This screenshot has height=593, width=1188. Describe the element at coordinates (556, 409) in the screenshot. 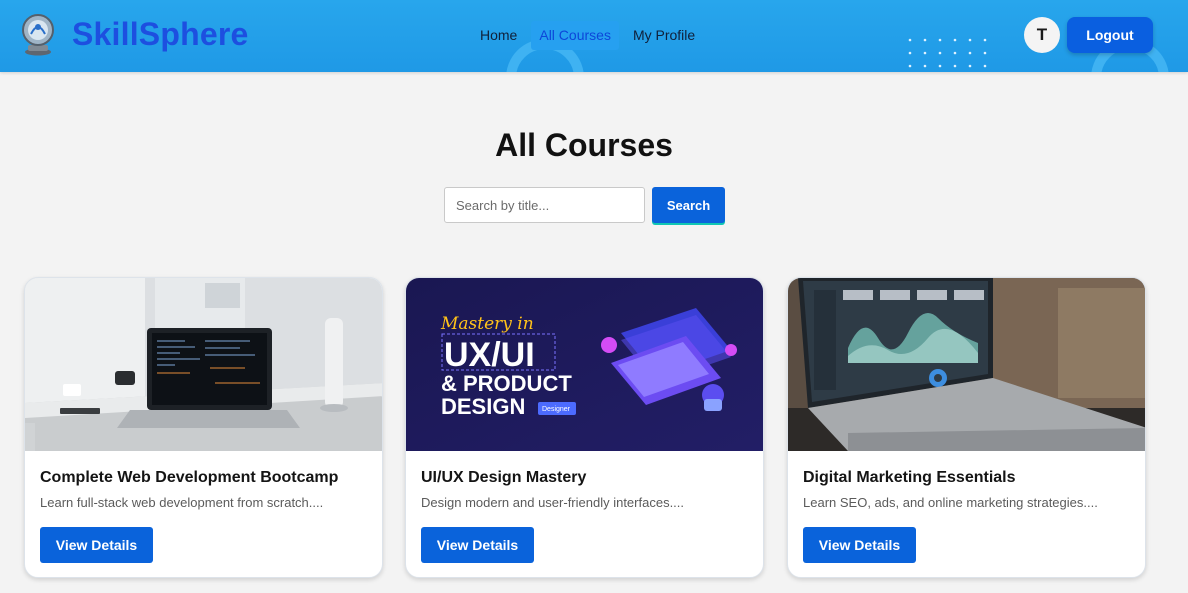

I see `image-text-badge: Designer` at that location.